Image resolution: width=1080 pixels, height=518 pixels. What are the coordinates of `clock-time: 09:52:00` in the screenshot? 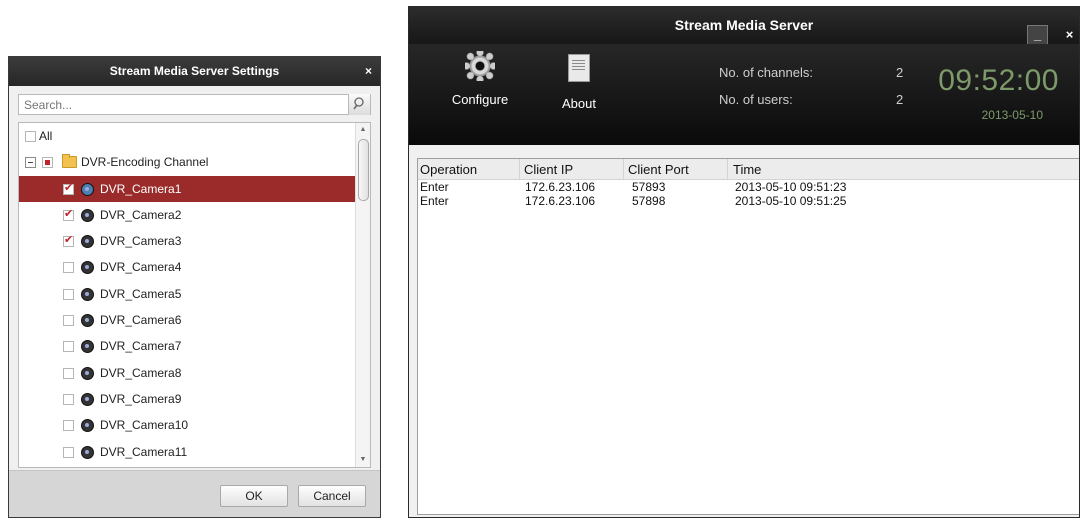 It's located at (998, 80).